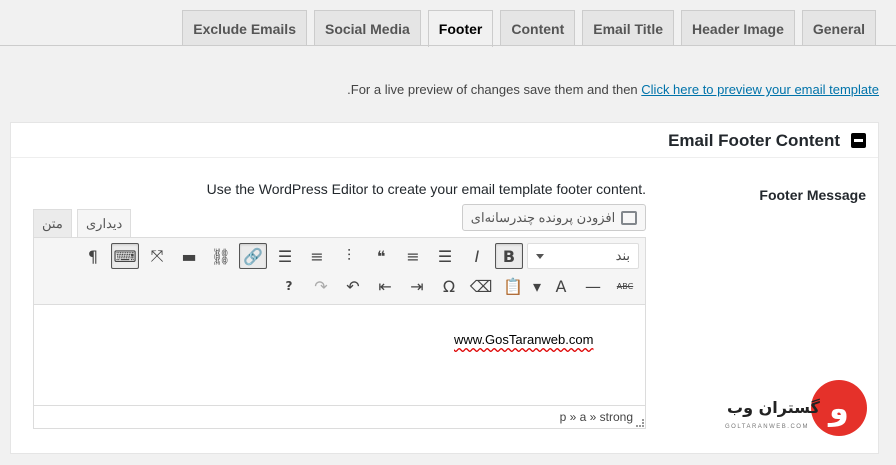 The height and width of the screenshot is (465, 896). I want to click on tab-social-media: Social Media, so click(367, 28).